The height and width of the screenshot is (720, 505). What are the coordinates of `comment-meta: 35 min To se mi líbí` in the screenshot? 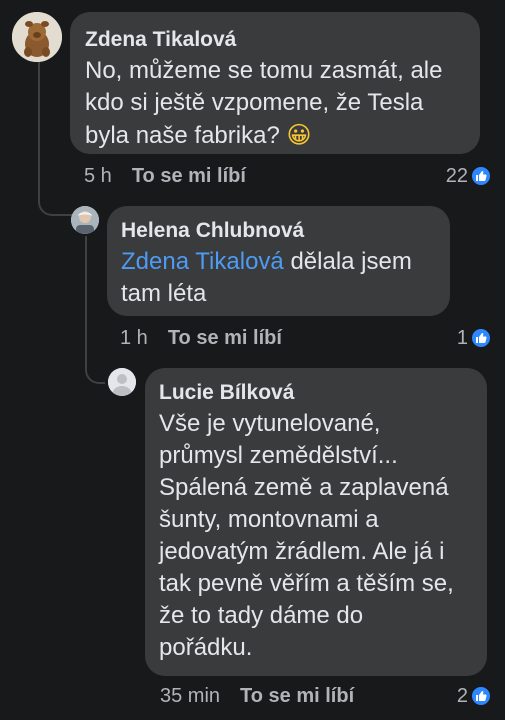 It's located at (257, 696).